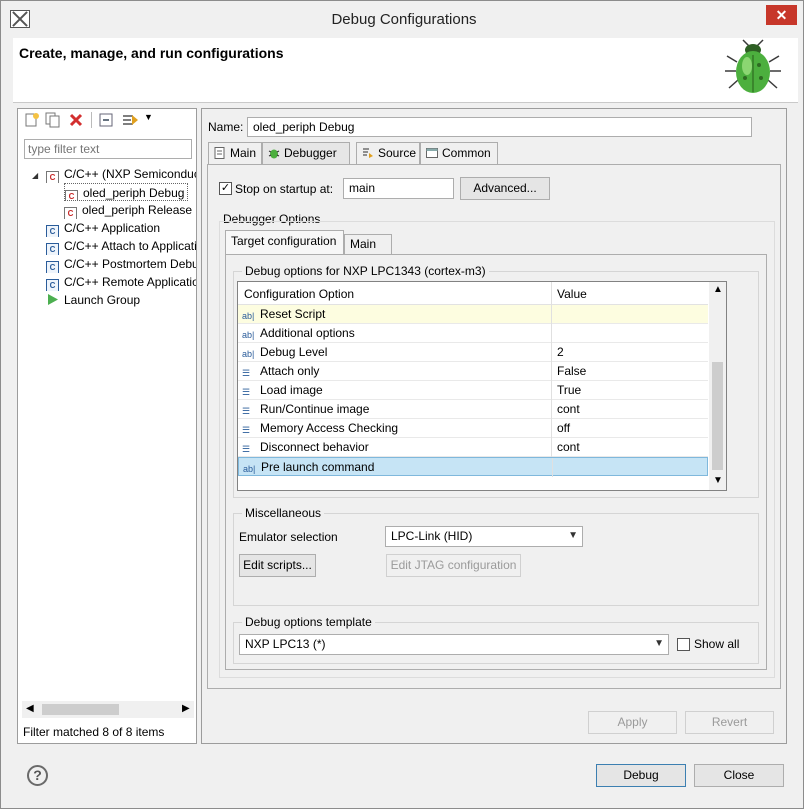 The width and height of the screenshot is (804, 809). I want to click on horizontal-scrollbar: ◀ ▶, so click(108, 709).